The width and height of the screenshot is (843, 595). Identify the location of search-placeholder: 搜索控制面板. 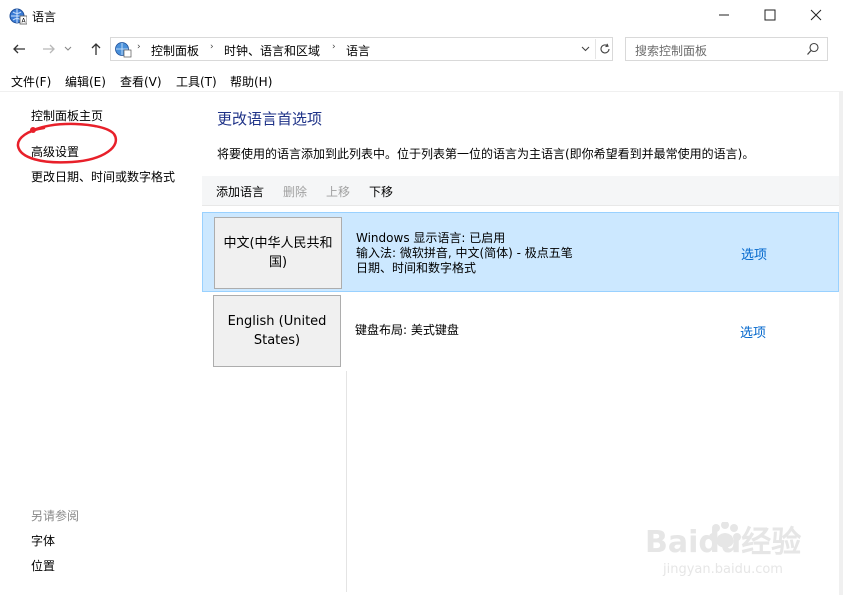
(671, 51).